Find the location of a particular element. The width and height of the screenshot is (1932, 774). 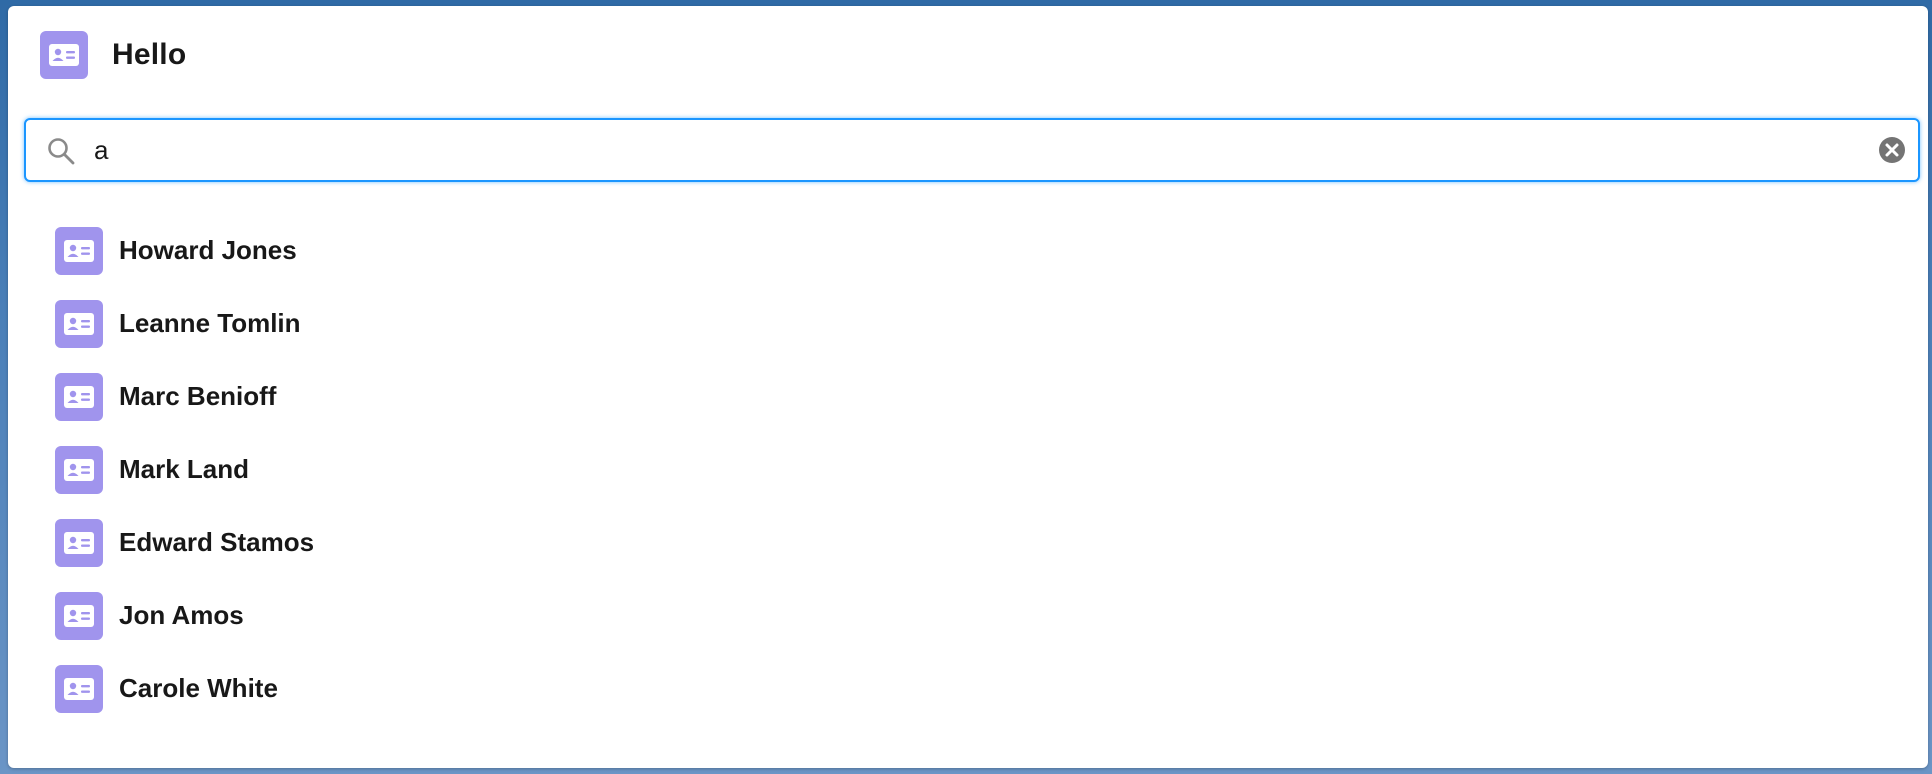

list-item: Marc Benioff is located at coordinates (184, 396).